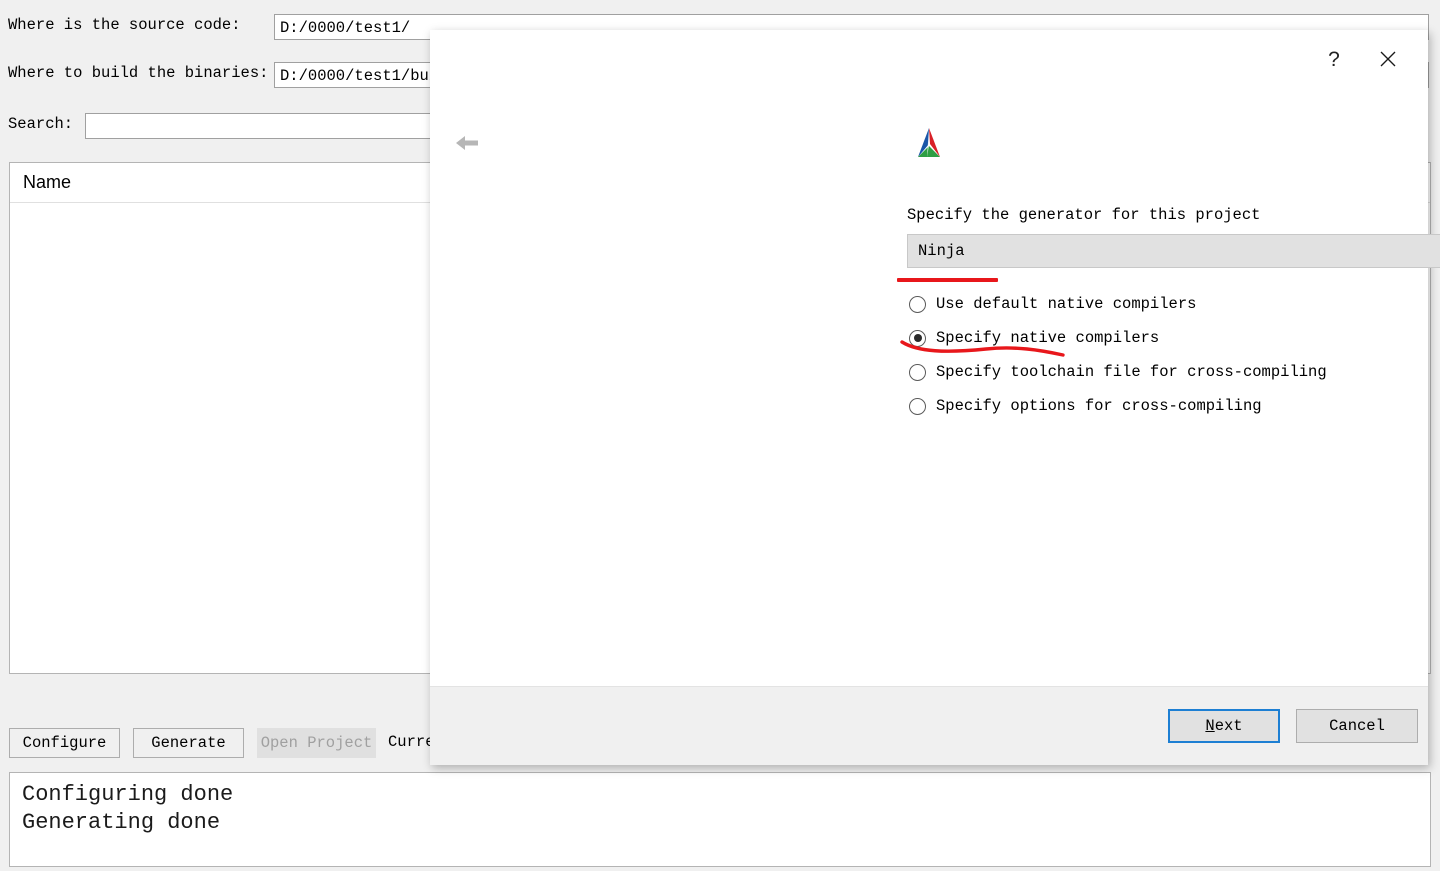 The height and width of the screenshot is (871, 1440). Describe the element at coordinates (41, 124) in the screenshot. I see `search-label: Search:` at that location.